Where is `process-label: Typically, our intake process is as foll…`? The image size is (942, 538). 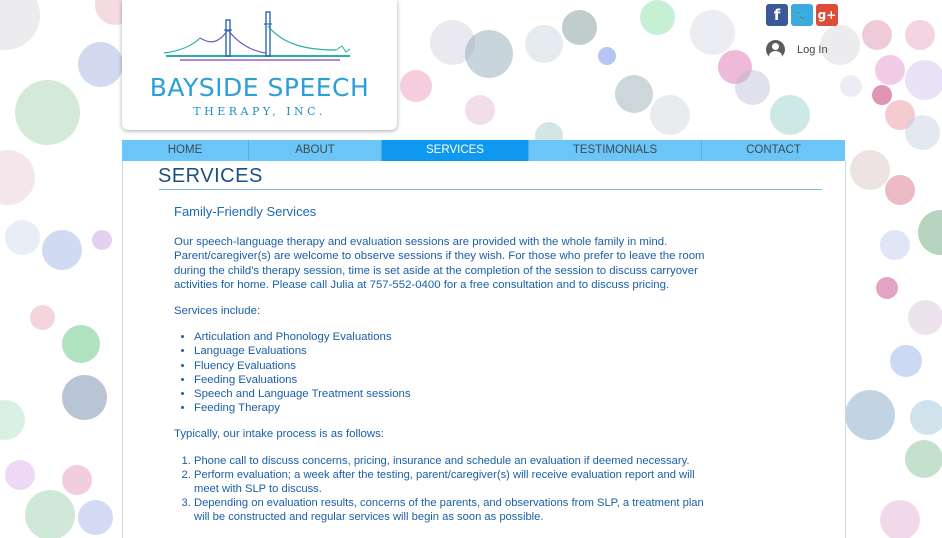 process-label: Typically, our intake process is as foll… is located at coordinates (279, 434).